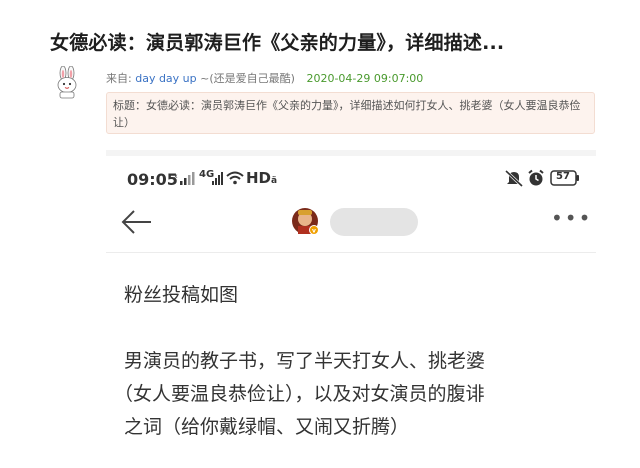  Describe the element at coordinates (351, 153) in the screenshot. I see `phone-top-strip` at that location.